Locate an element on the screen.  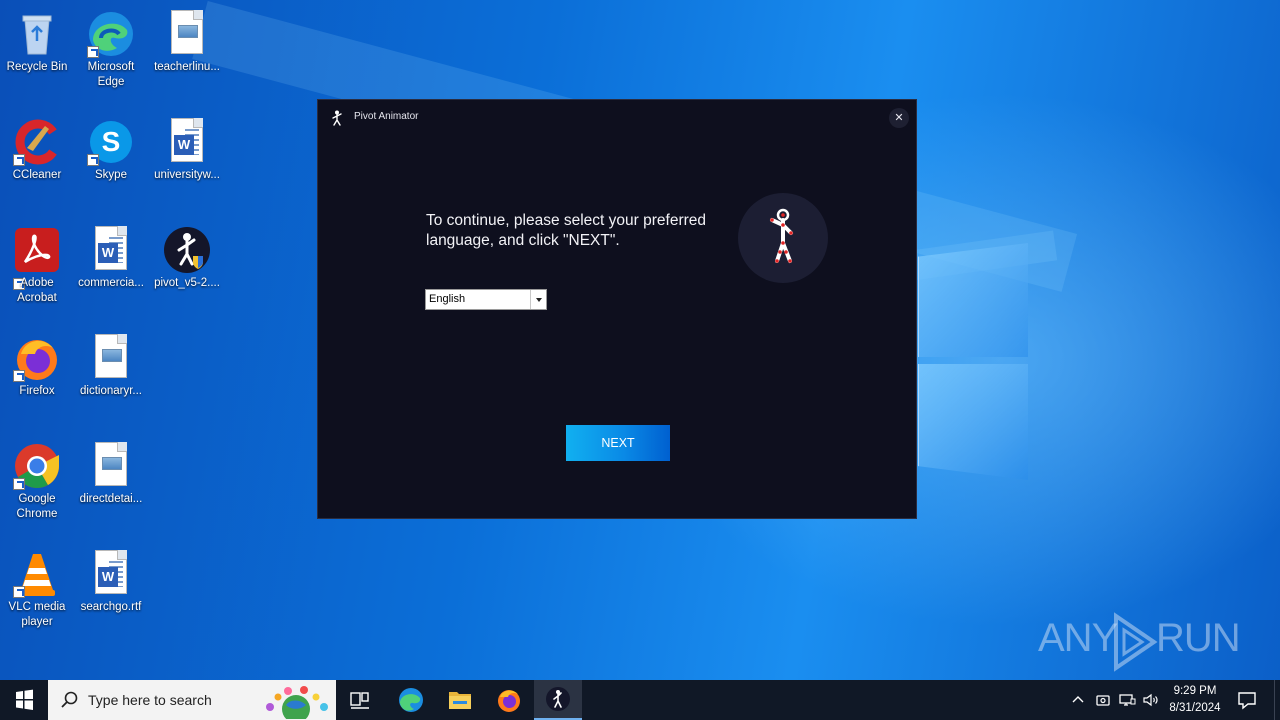
anyrun-watermark: ANY RUN is located at coordinates (1139, 642).